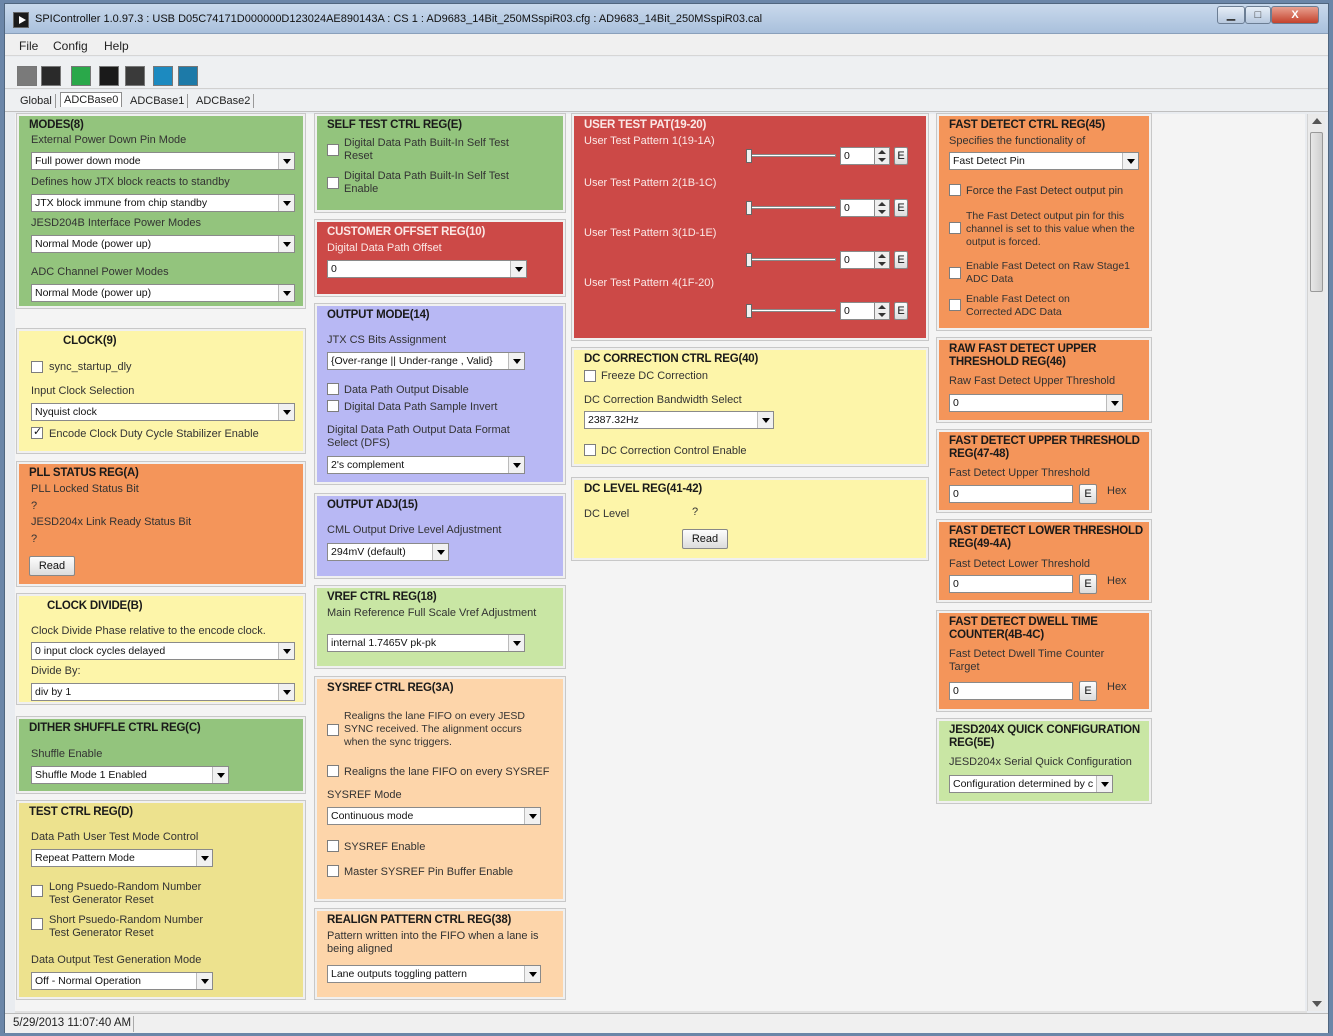 This screenshot has width=1333, height=1036. Describe the element at coordinates (122, 858) in the screenshot. I see `user-test-mode-select: Repeat Pattern Mode` at that location.